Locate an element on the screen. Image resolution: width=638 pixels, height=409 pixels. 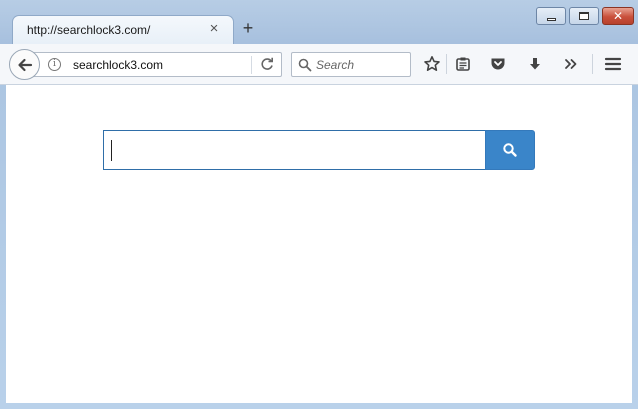
maximize-icon is located at coordinates (584, 16).